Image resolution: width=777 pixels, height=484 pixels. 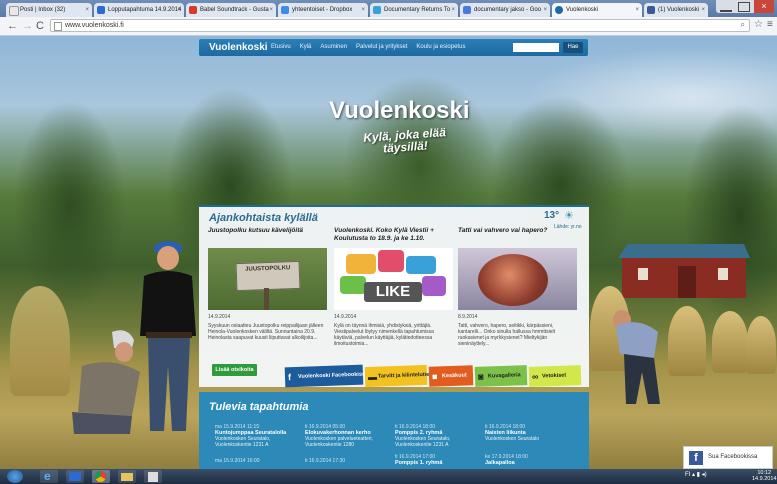 What do you see at coordinates (696, 474) in the screenshot?
I see `system-tray: FI ▴ ▮ ◂)` at bounding box center [696, 474].